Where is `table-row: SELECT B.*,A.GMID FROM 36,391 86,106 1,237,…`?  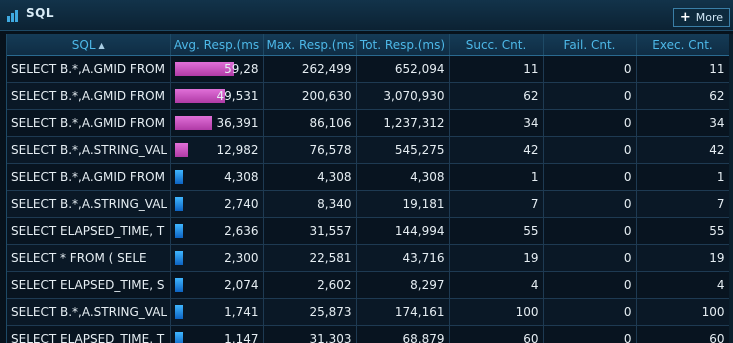 table-row: SELECT B.*,A.GMID FROM 36,391 86,106 1,237,… is located at coordinates (368, 123).